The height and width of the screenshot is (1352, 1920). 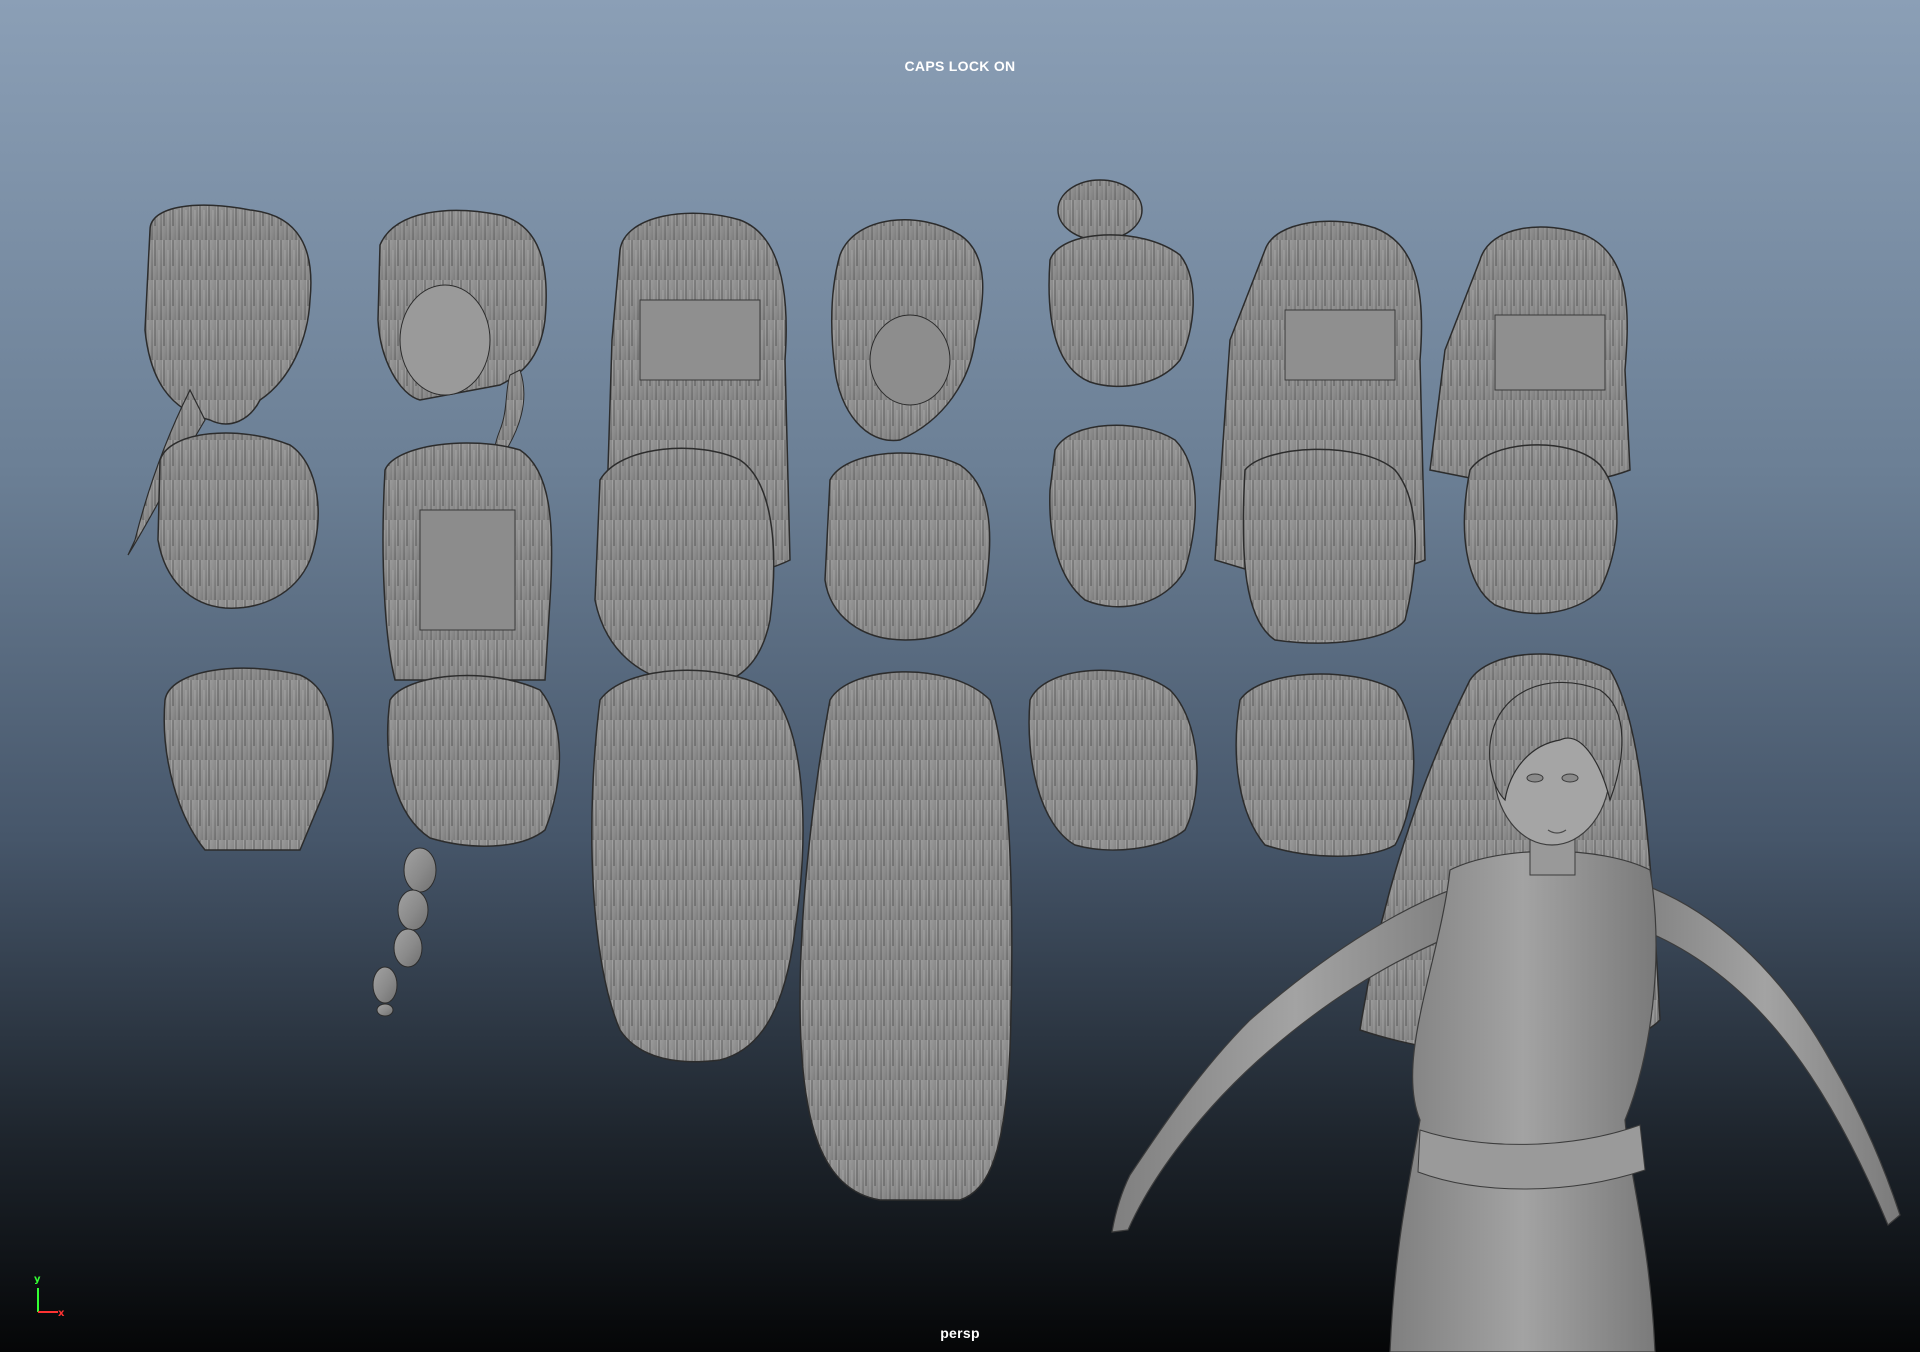 What do you see at coordinates (48, 1296) in the screenshot?
I see `axis-gizmo: y x` at bounding box center [48, 1296].